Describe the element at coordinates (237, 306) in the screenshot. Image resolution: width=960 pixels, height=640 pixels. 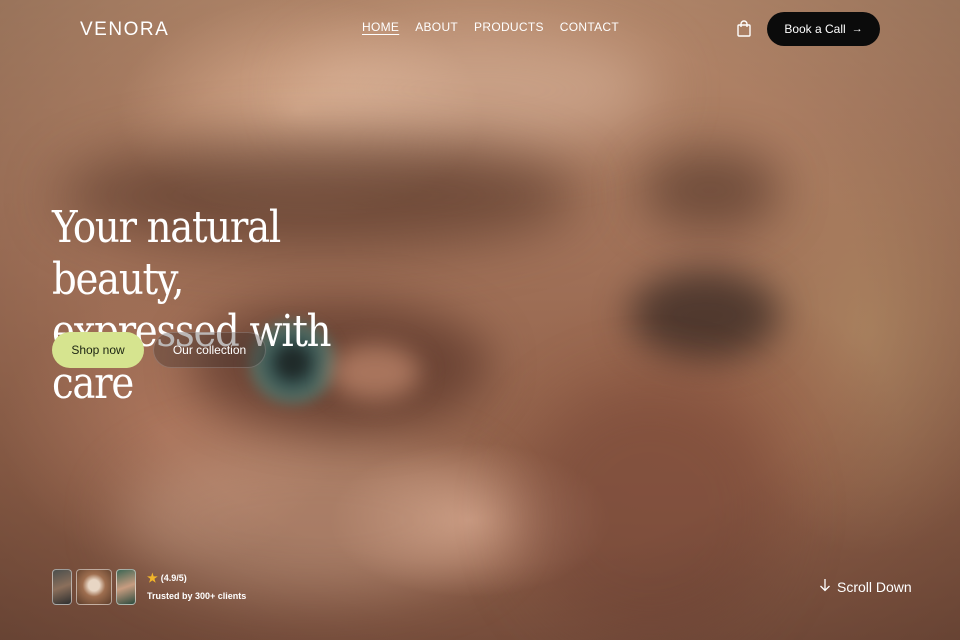
I see `hero-headline: Your natural beauty, expressed with care` at that location.